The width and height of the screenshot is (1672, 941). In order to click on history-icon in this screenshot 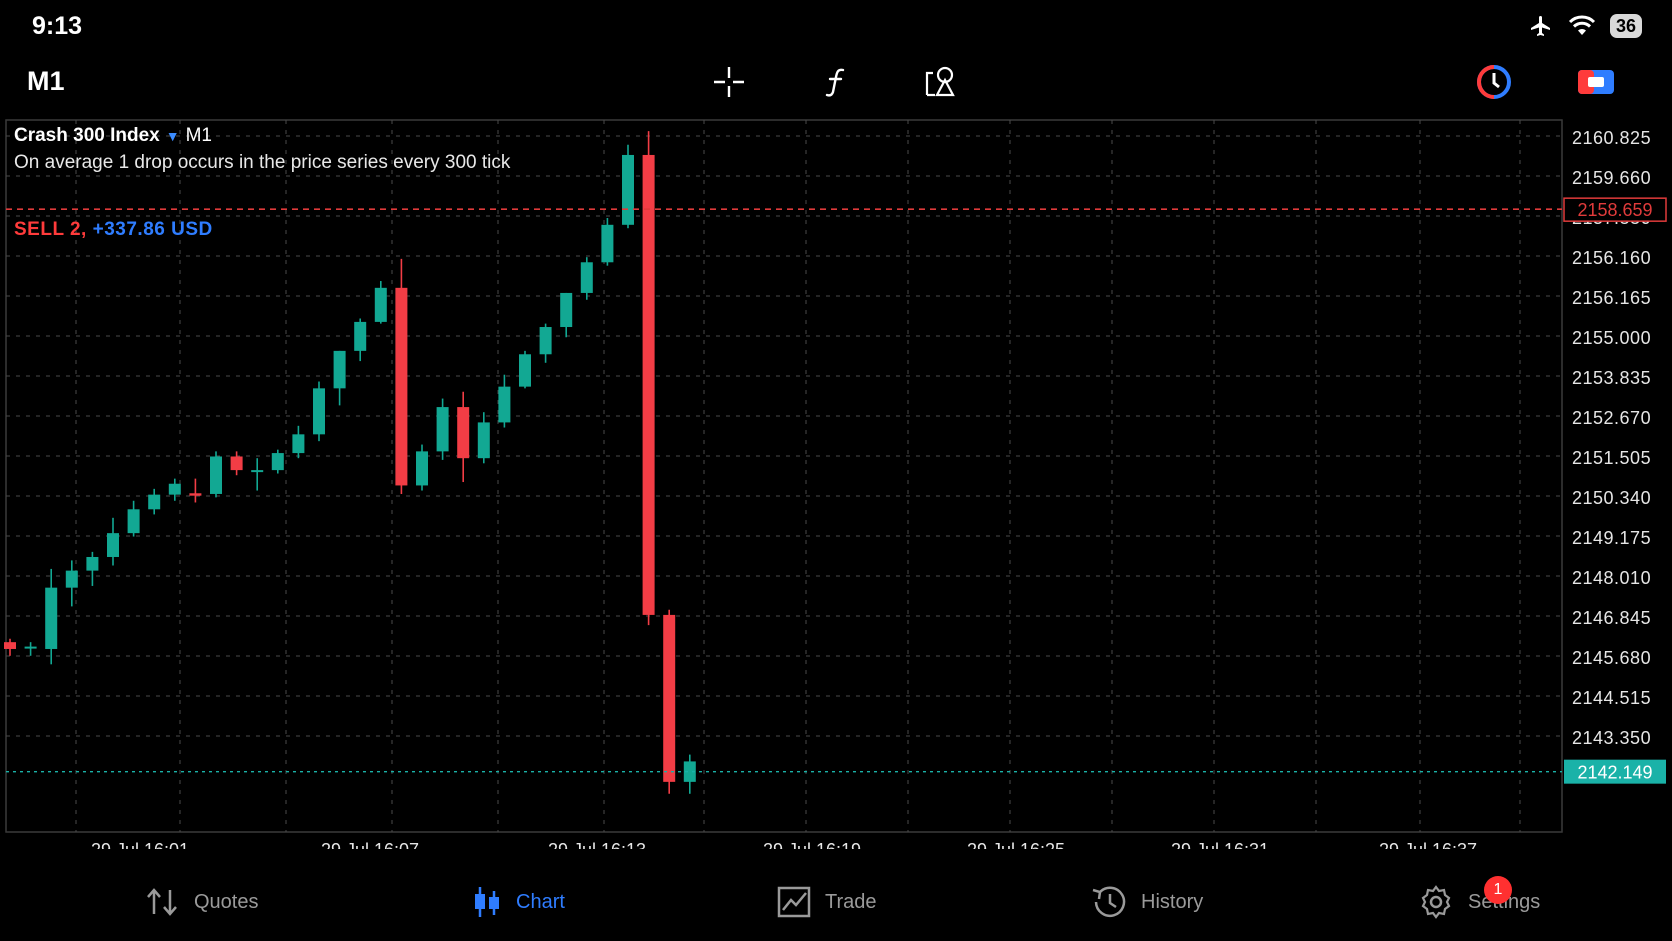, I will do `click(1109, 902)`.